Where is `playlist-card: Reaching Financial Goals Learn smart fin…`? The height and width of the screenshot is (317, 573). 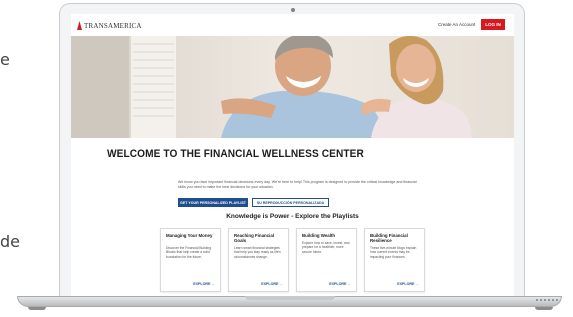
playlist-card: Reaching Financial Goals Learn smart fin… is located at coordinates (258, 260).